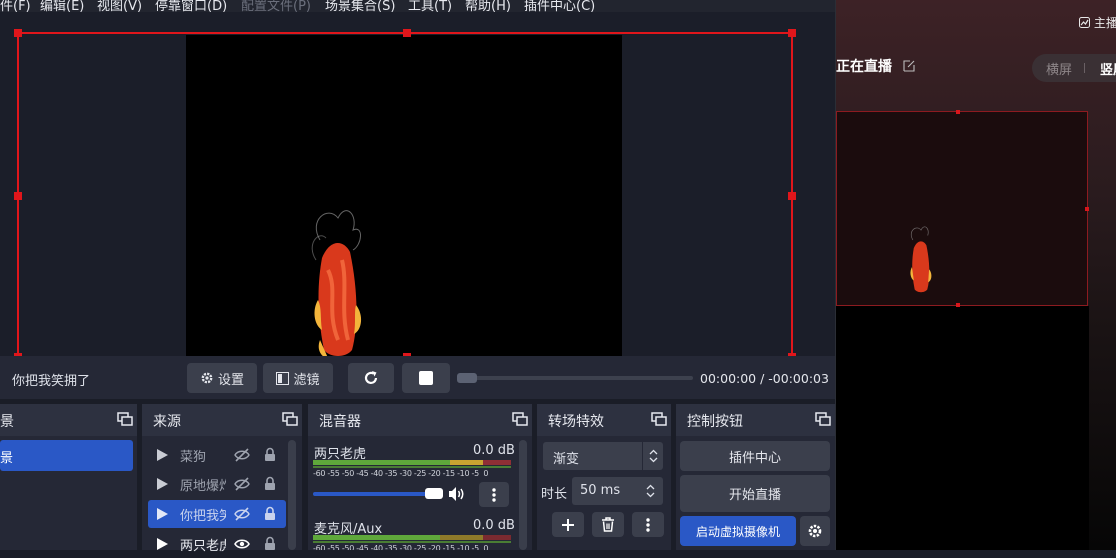 The width and height of the screenshot is (1116, 558). What do you see at coordinates (575, 378) in the screenshot?
I see `seek-bar` at bounding box center [575, 378].